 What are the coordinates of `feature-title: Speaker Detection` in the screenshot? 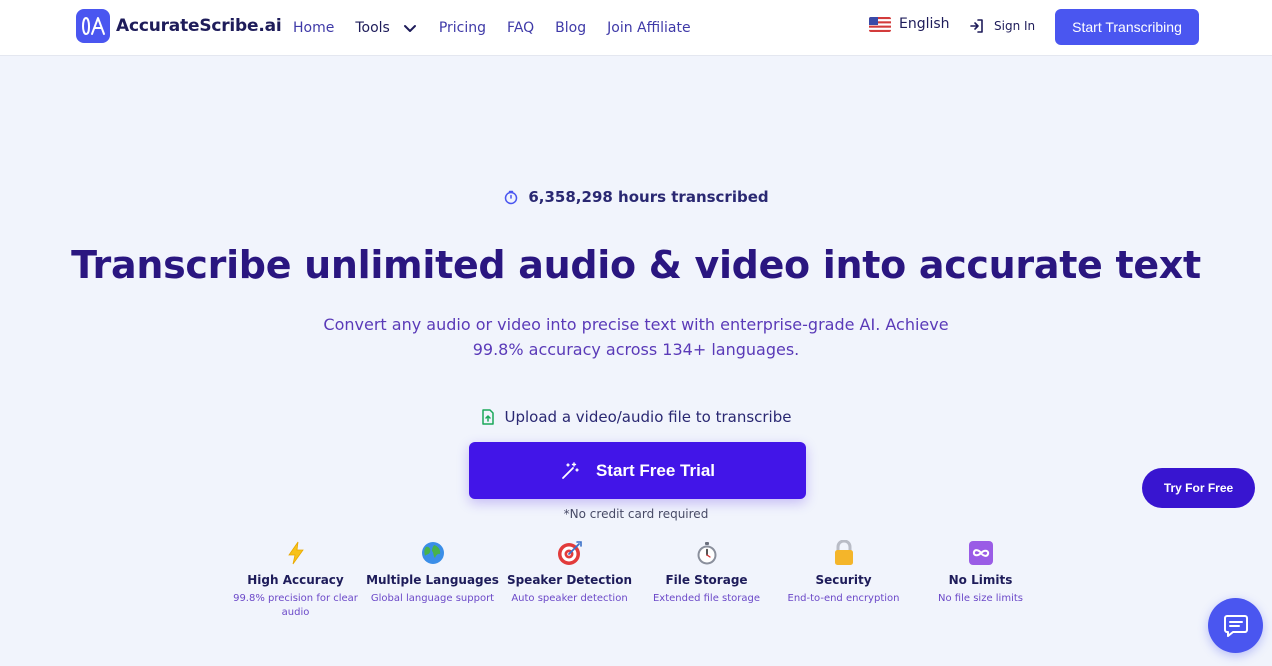 It's located at (569, 580).